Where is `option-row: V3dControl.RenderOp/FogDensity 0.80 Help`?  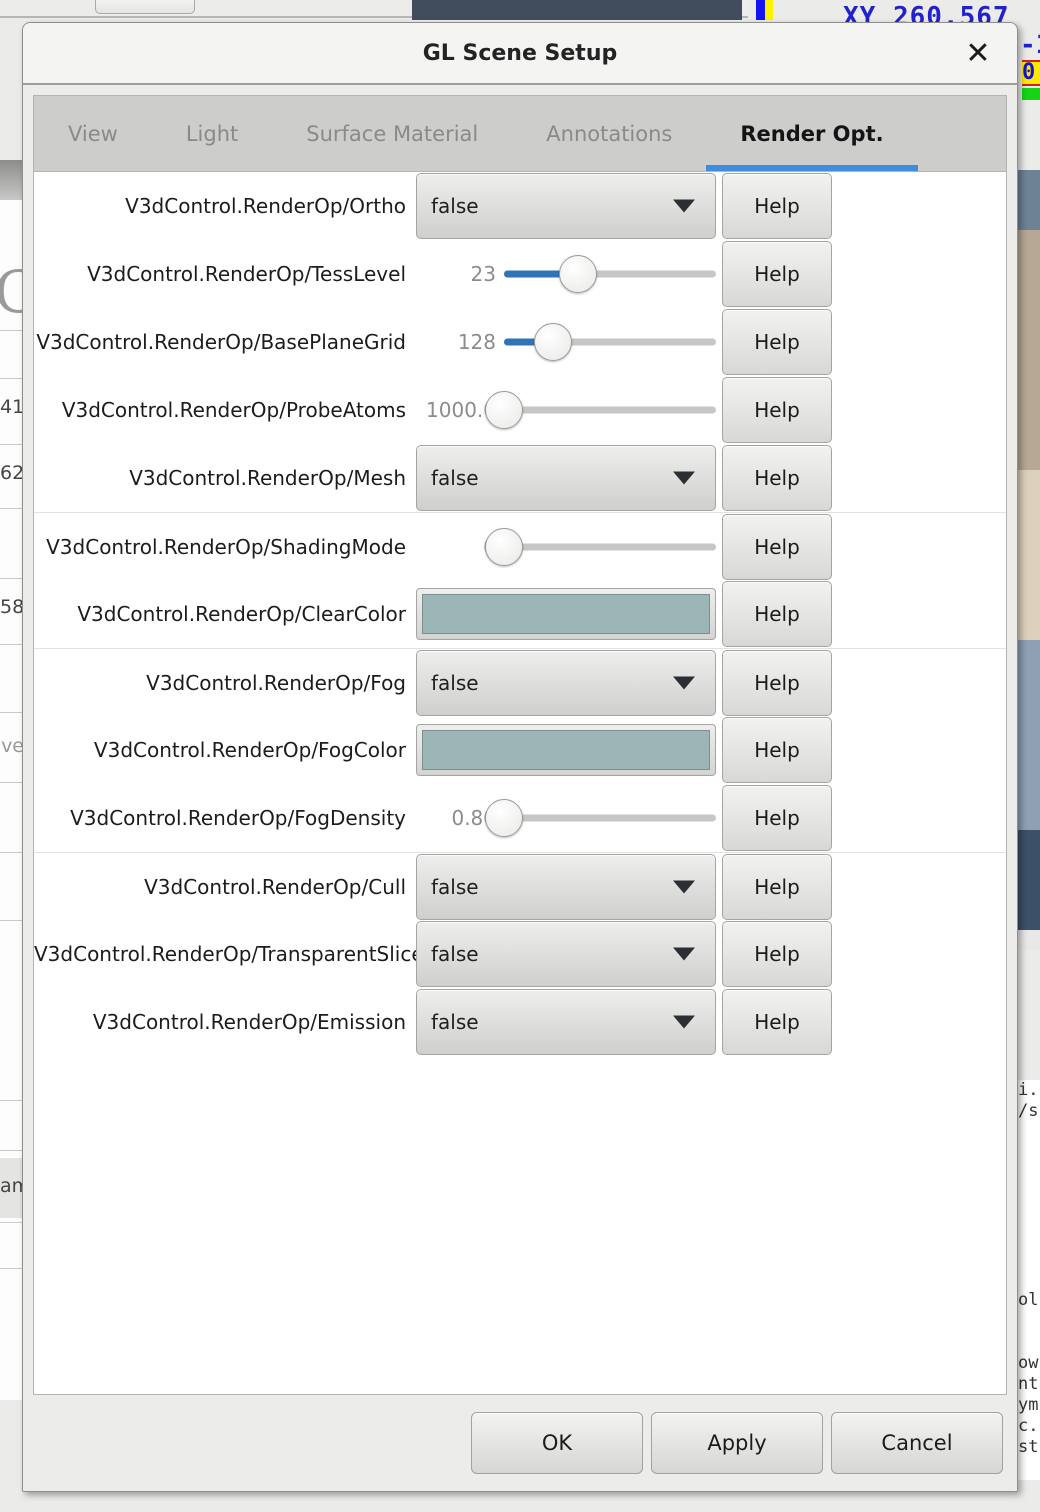 option-row: V3dControl.RenderOp/FogDensity 0.80 Help is located at coordinates (520, 818).